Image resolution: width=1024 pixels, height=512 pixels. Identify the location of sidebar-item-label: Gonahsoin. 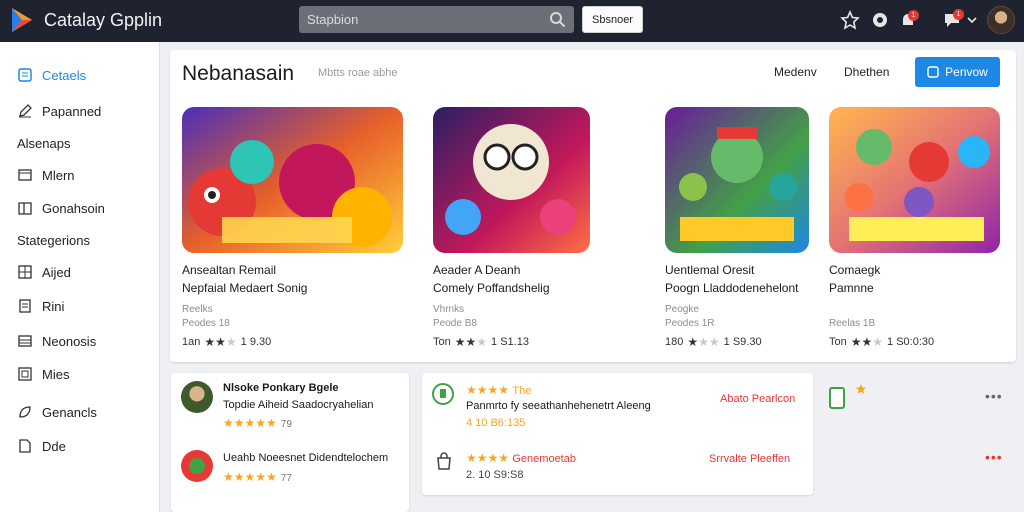
(73, 208).